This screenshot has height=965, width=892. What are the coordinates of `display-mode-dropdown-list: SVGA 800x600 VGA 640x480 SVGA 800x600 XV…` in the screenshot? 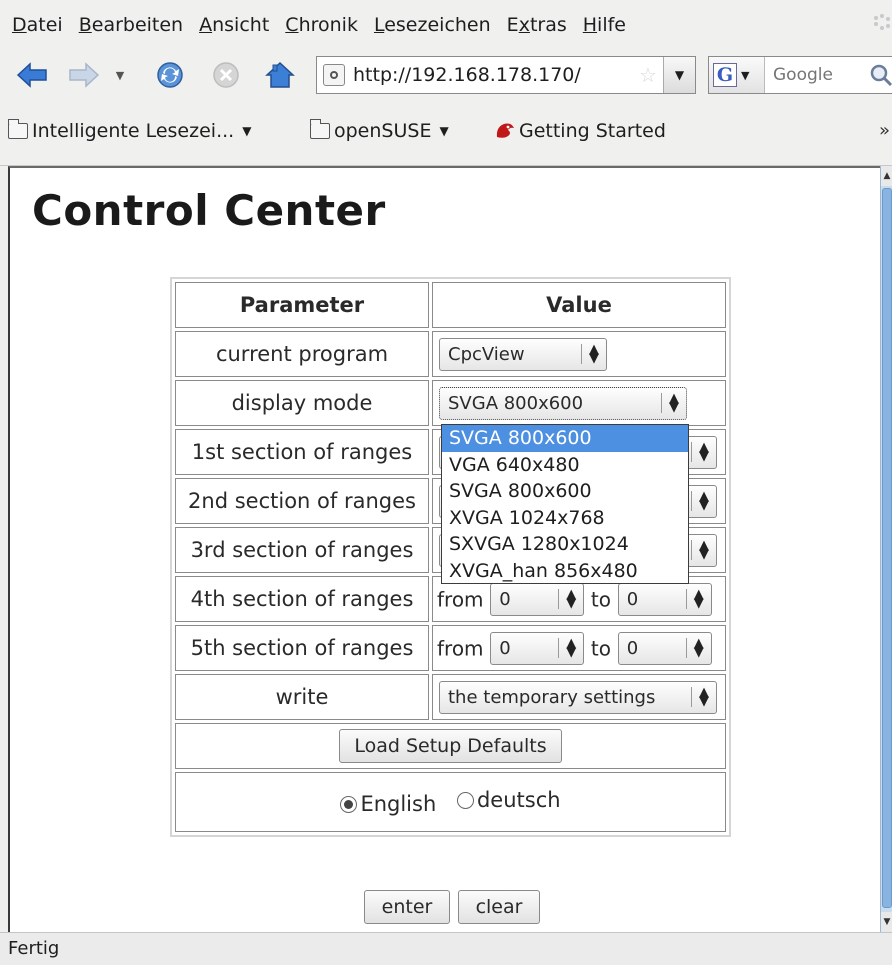 It's located at (565, 504).